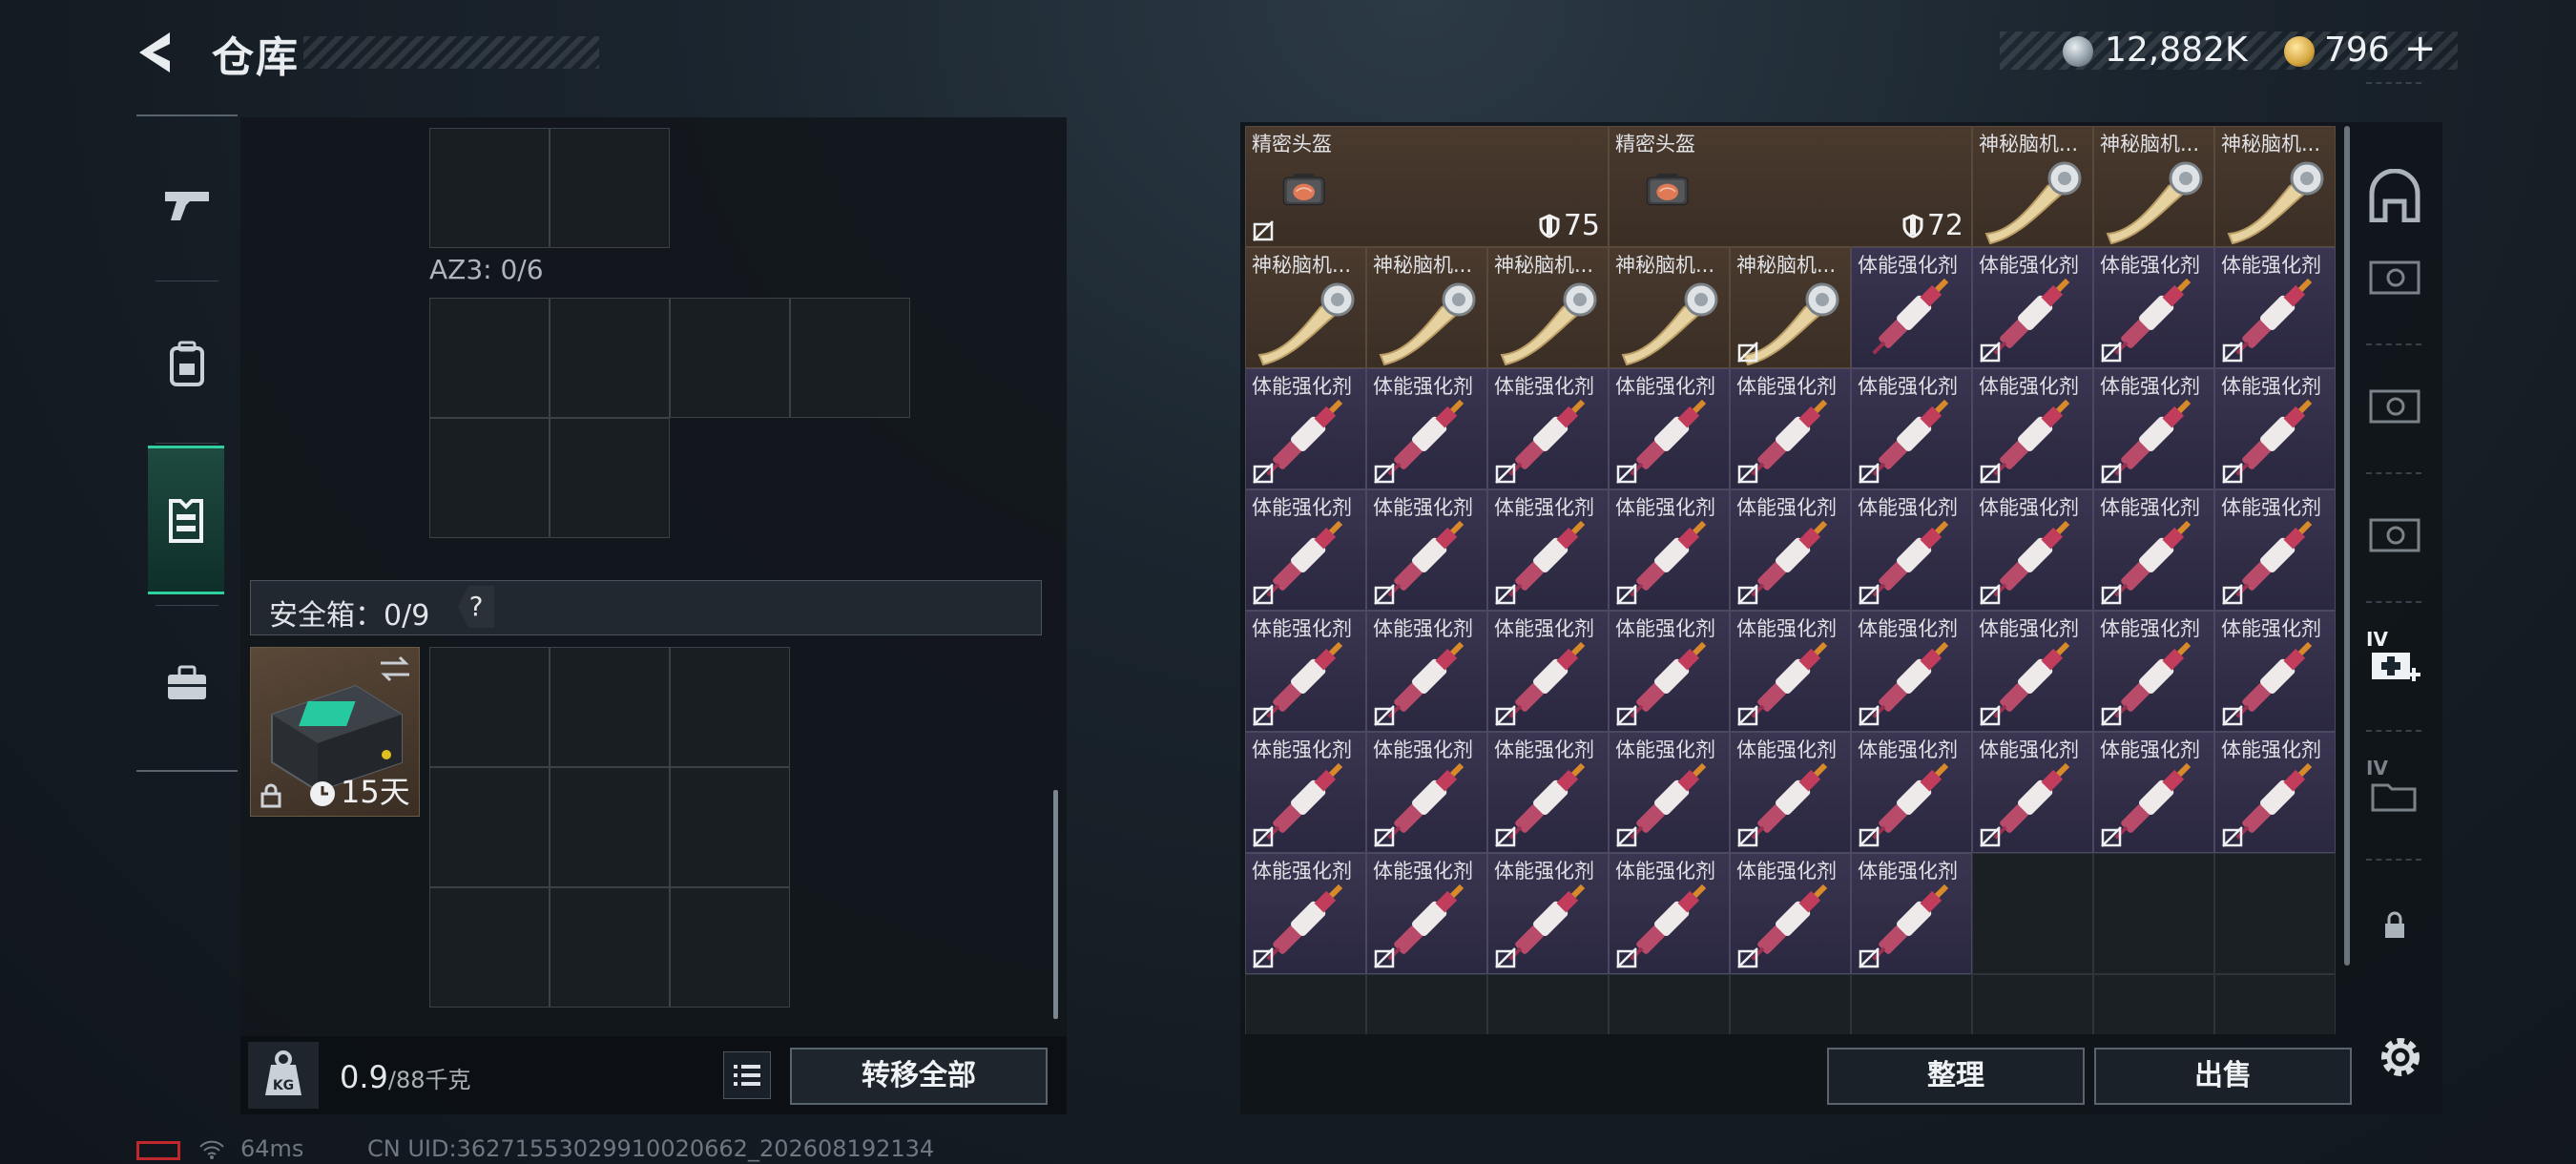  I want to click on item-slot-helmet: 精密头盔 72, so click(1790, 186).